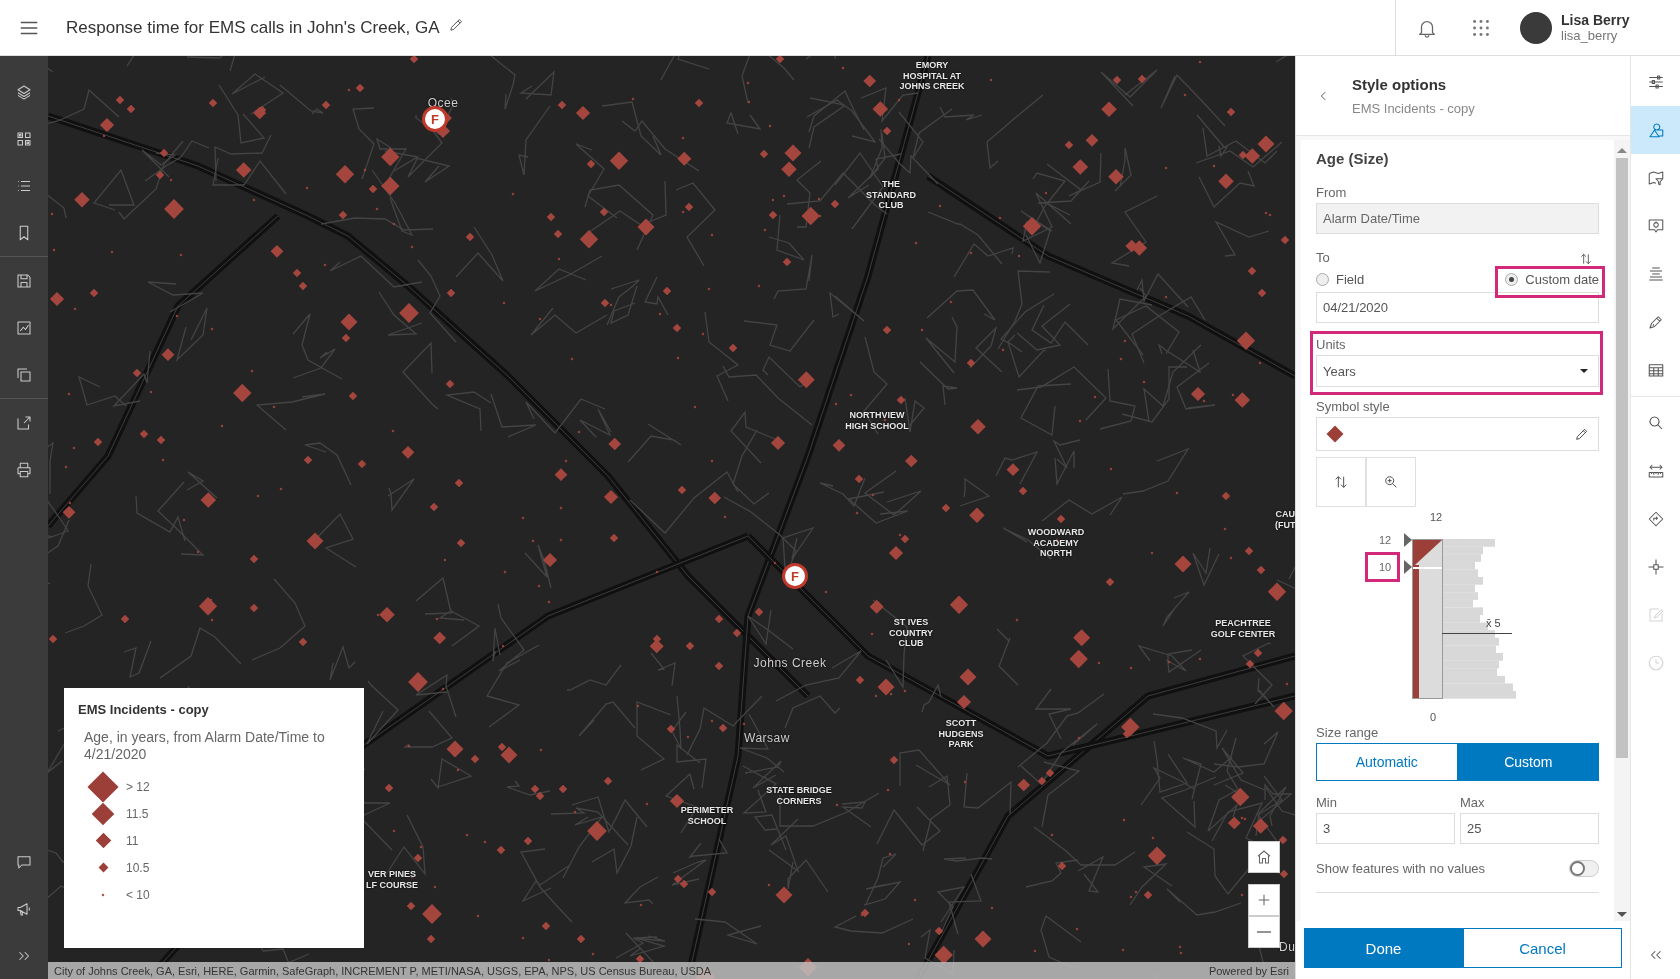  What do you see at coordinates (1436, 518) in the screenshot?
I see `axis-label: 12` at bounding box center [1436, 518].